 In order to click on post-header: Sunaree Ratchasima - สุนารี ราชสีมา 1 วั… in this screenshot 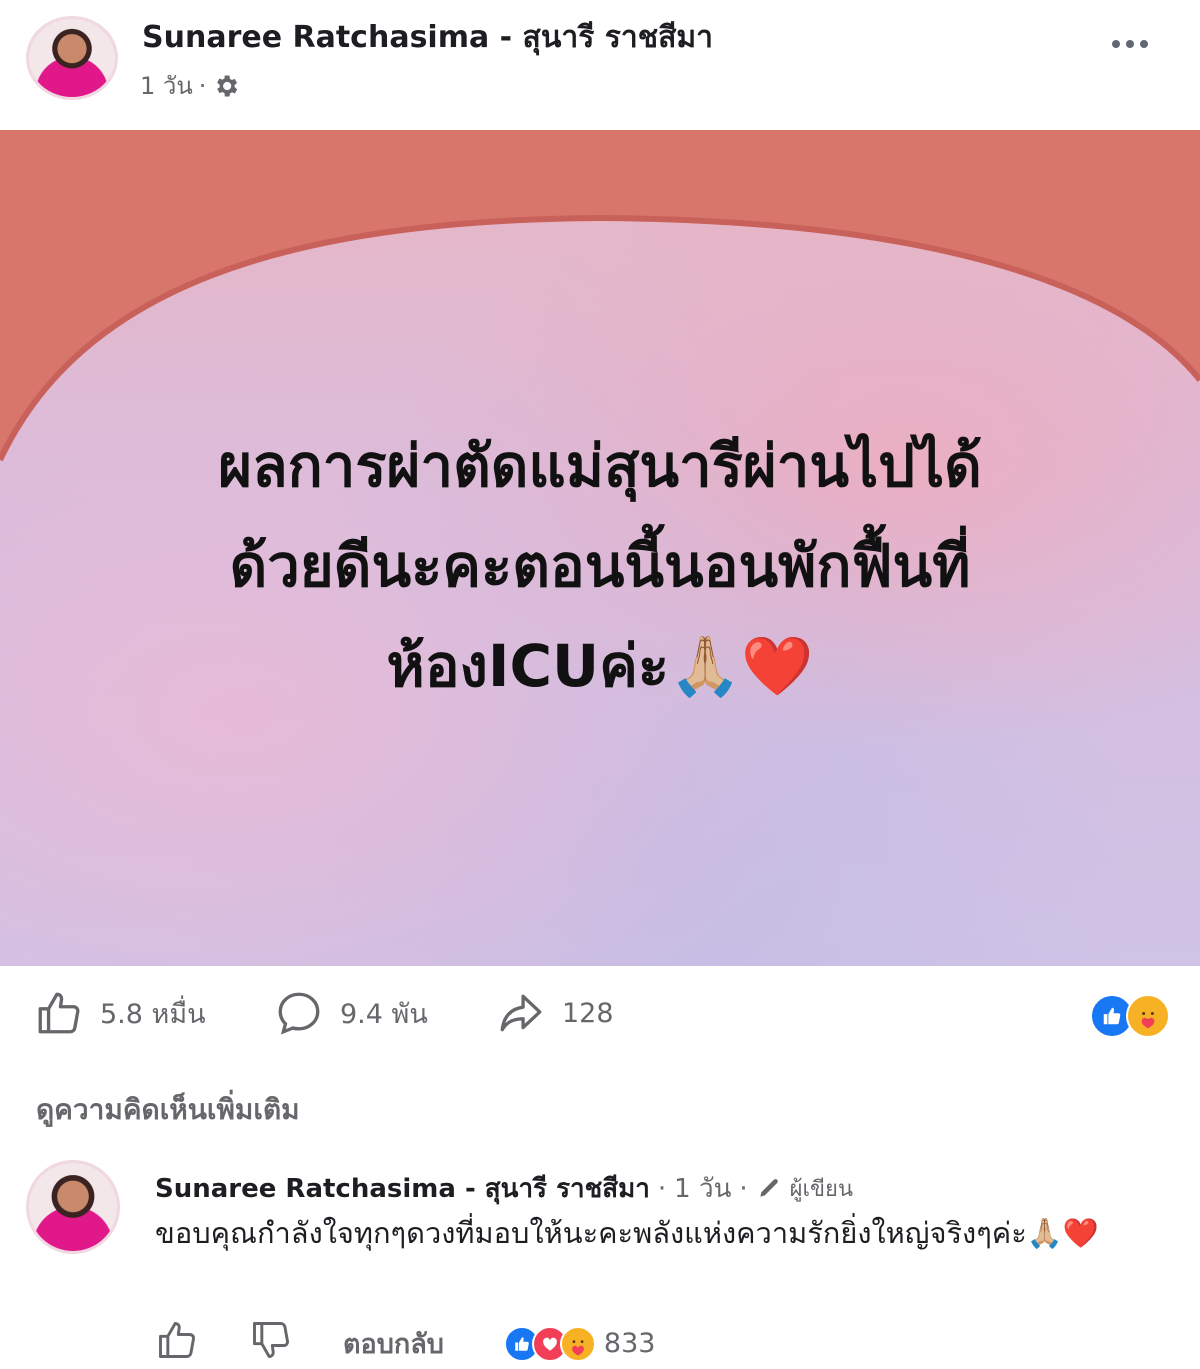, I will do `click(600, 65)`.